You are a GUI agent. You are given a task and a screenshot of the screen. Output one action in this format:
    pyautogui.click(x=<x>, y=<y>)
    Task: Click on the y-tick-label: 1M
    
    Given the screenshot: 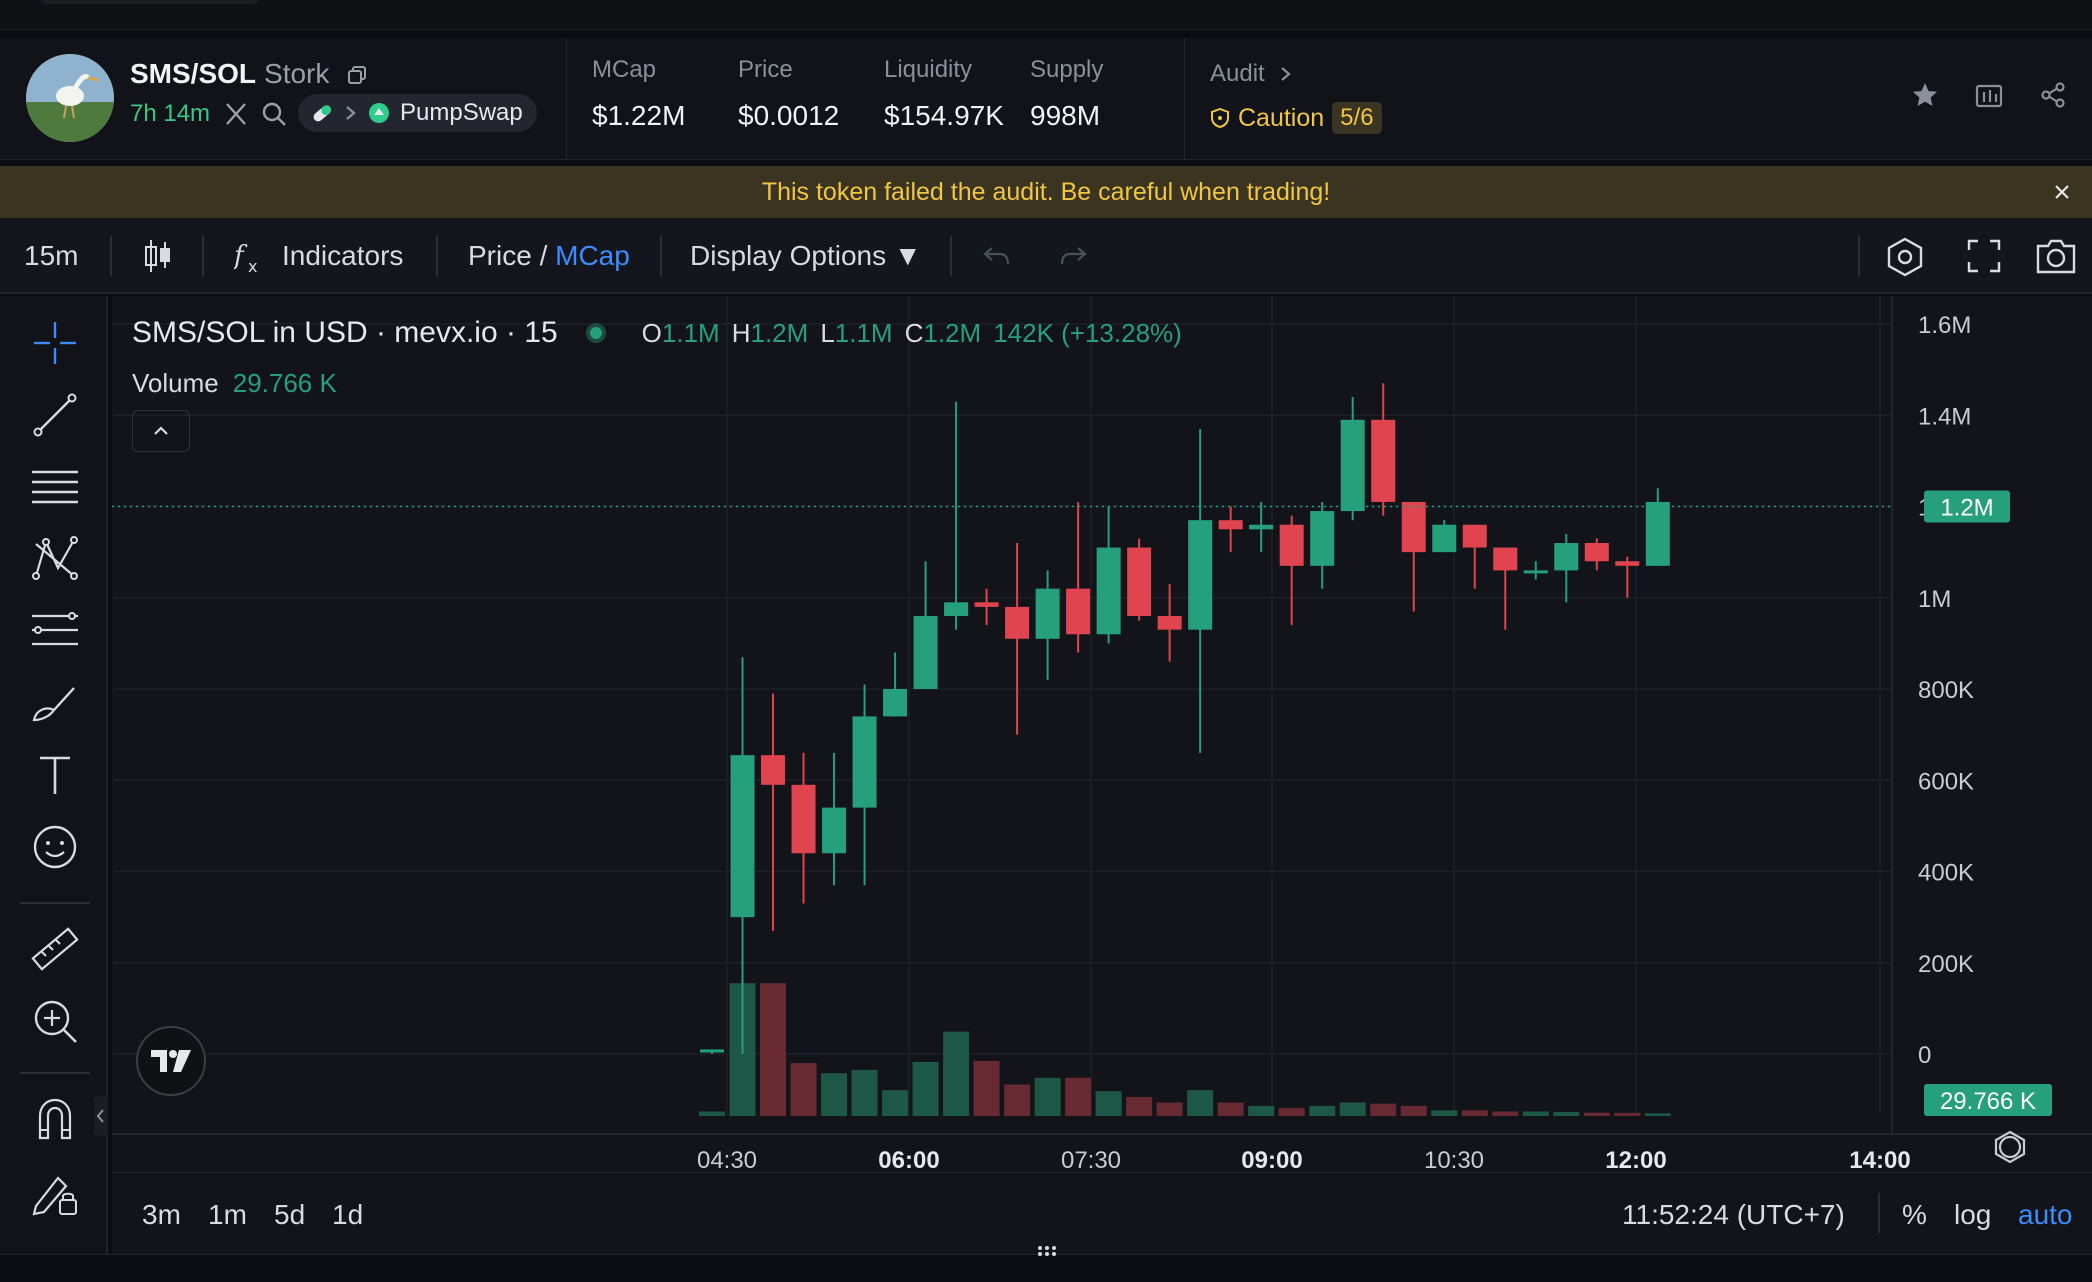 What is the action you would take?
    pyautogui.click(x=1934, y=599)
    